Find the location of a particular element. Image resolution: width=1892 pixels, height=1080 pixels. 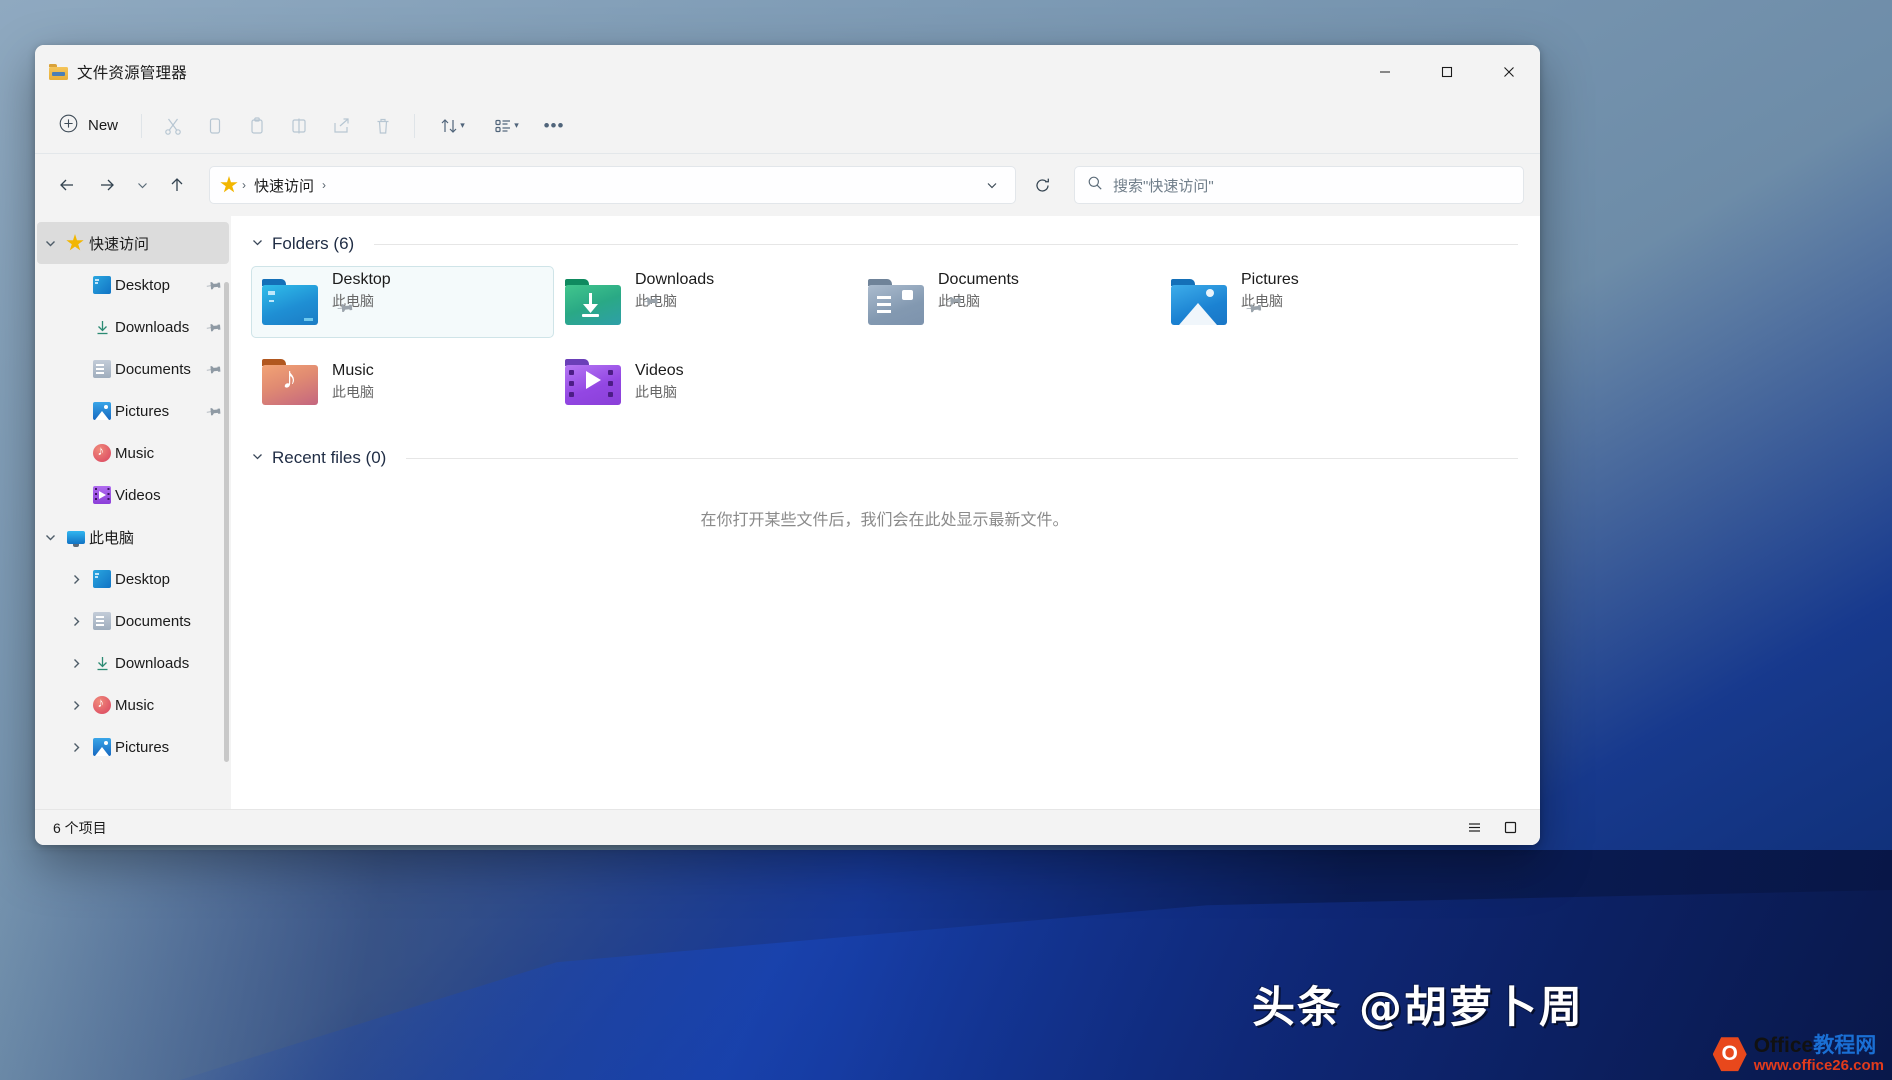

forward-button is located at coordinates (107, 185).